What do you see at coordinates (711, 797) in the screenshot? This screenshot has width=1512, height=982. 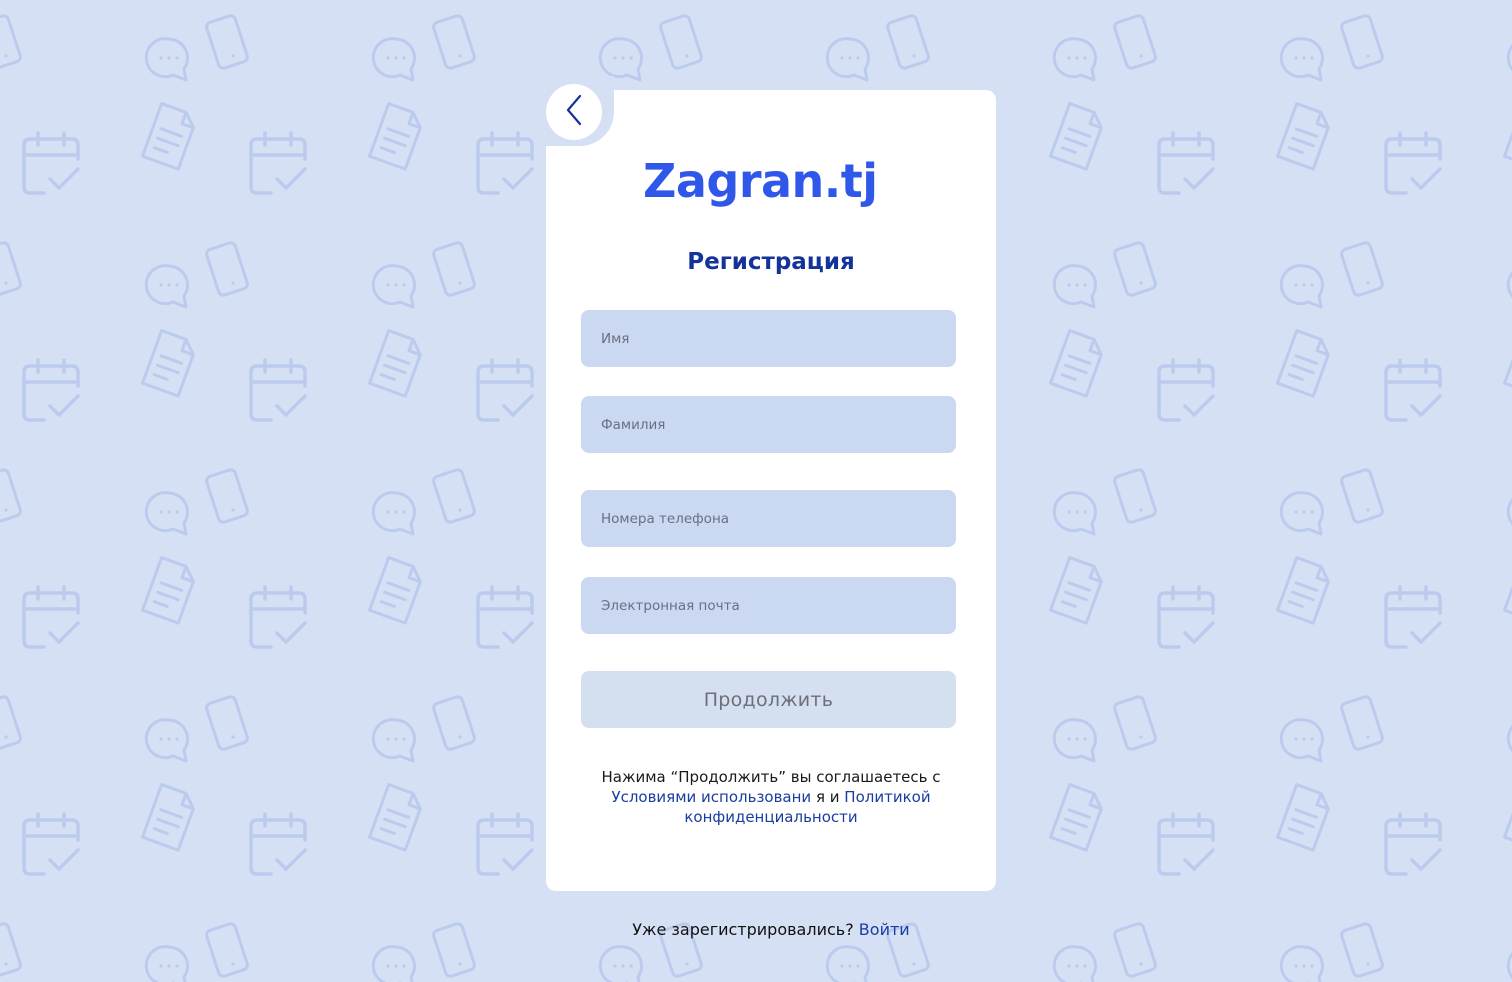 I see `terms-of-use-link: Условиями использовани` at bounding box center [711, 797].